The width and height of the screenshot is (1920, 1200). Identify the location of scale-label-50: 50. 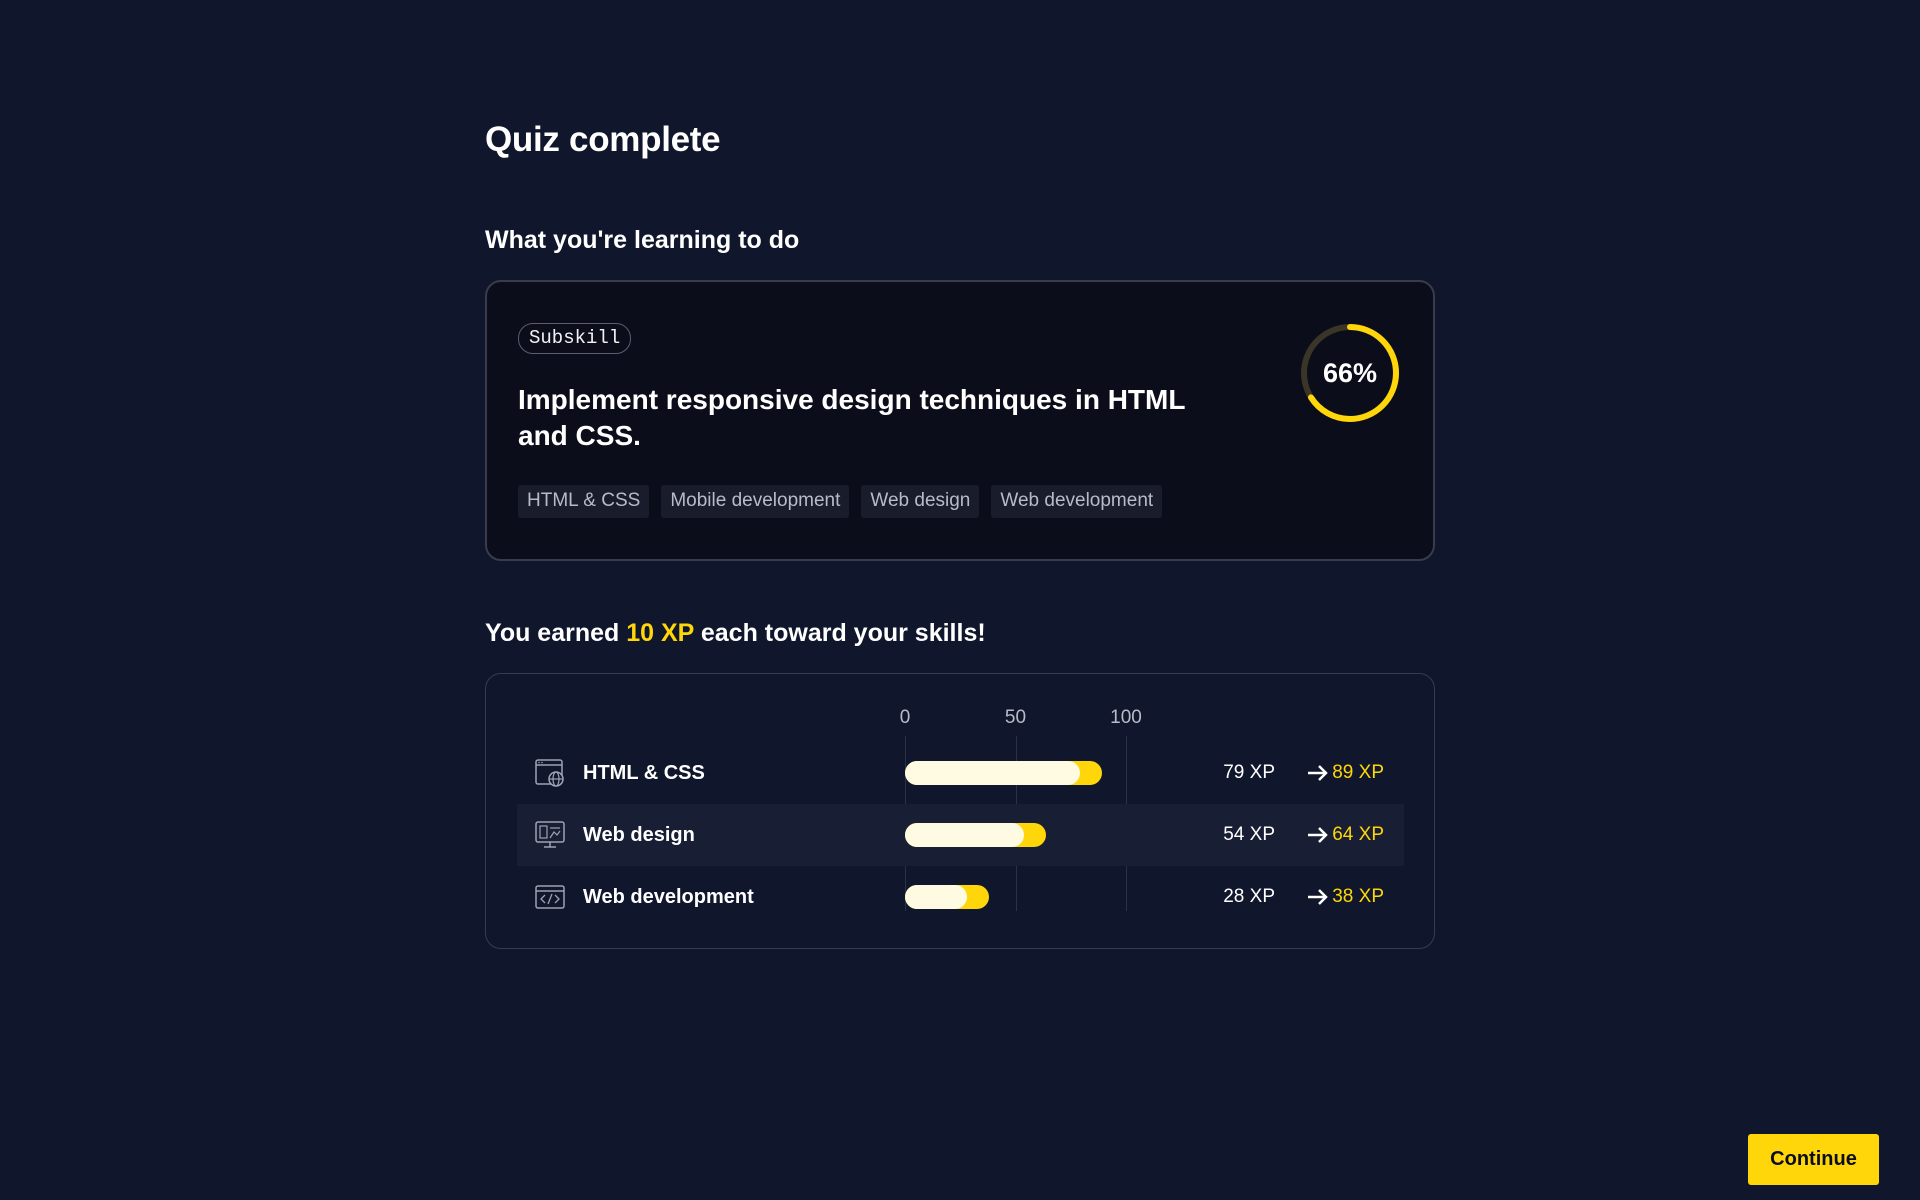
(1015, 717).